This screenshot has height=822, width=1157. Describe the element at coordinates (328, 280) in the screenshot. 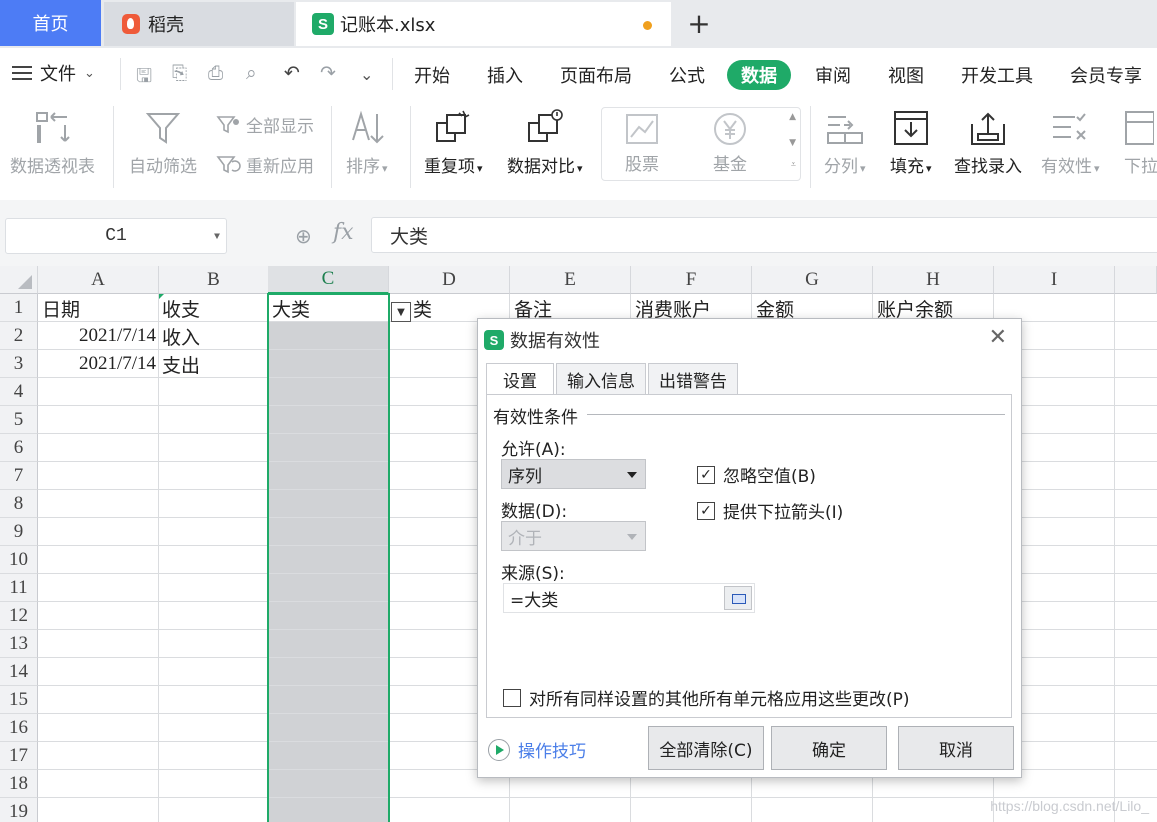

I see `column-header-c: C` at that location.